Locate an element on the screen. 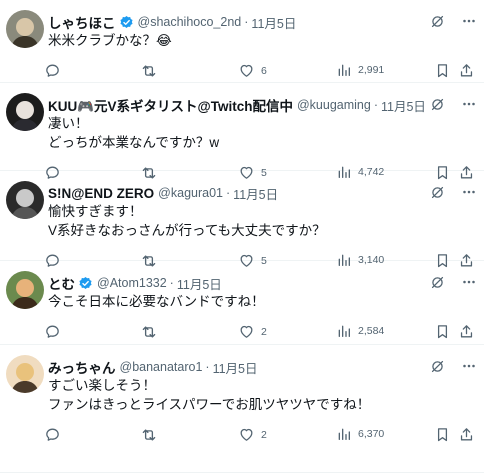  handle: @bananataro1 is located at coordinates (161, 367).